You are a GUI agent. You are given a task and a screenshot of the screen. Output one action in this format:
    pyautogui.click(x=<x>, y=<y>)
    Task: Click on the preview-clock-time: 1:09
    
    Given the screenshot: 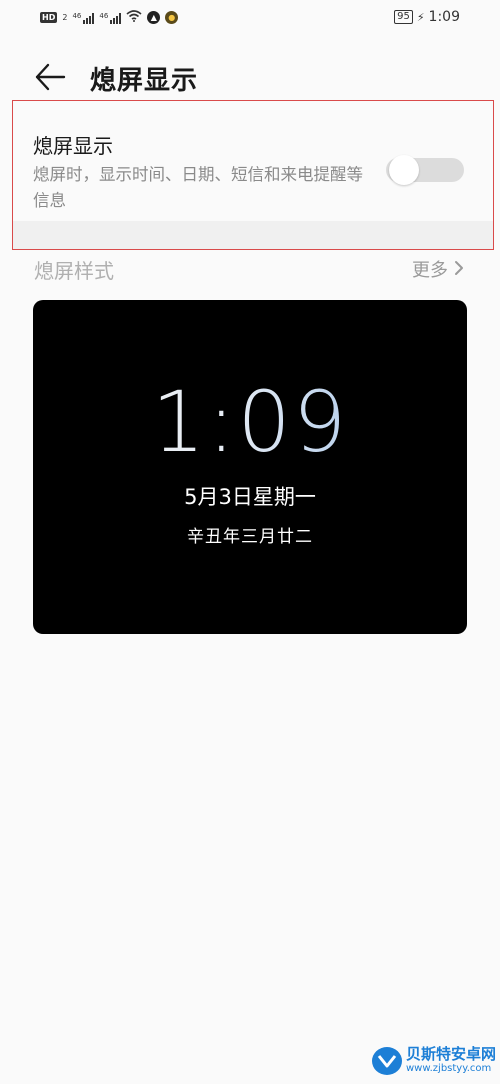 What is the action you would take?
    pyautogui.click(x=250, y=422)
    